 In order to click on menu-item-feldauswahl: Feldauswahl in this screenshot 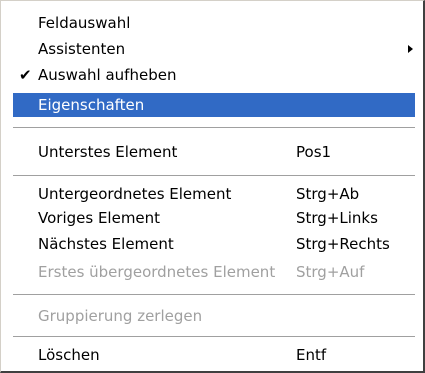, I will do `click(214, 23)`.